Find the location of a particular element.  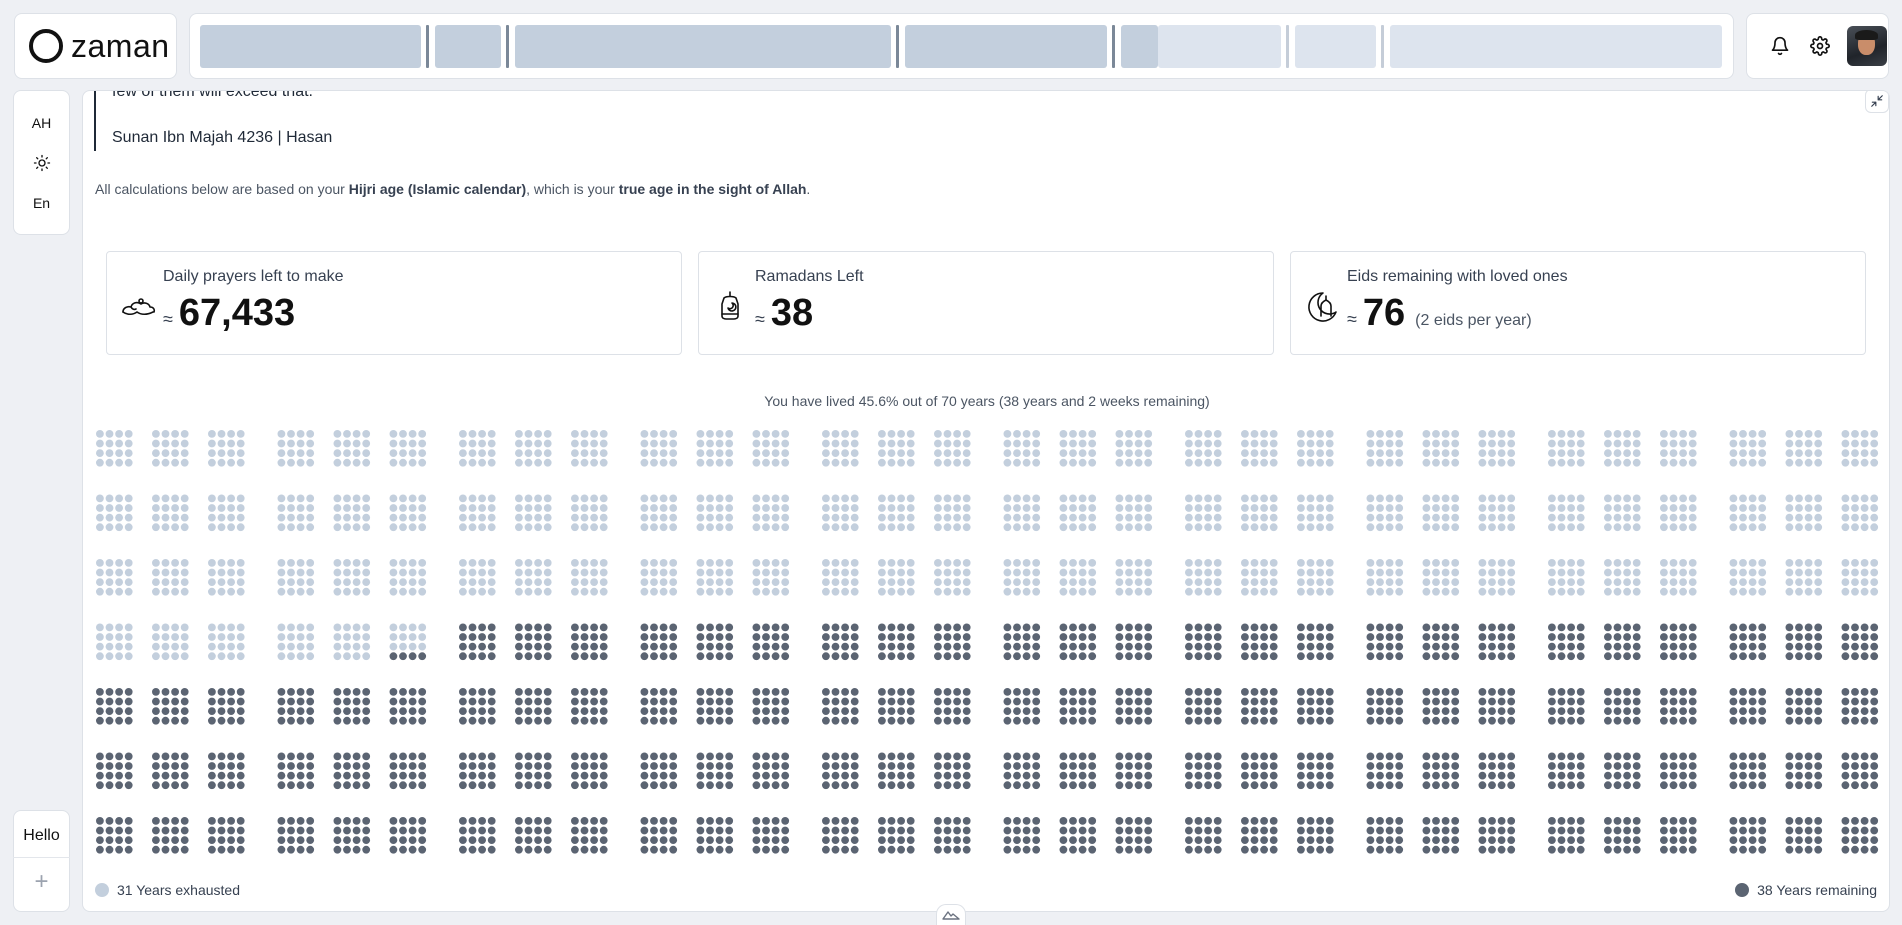

avatar is located at coordinates (1867, 46).